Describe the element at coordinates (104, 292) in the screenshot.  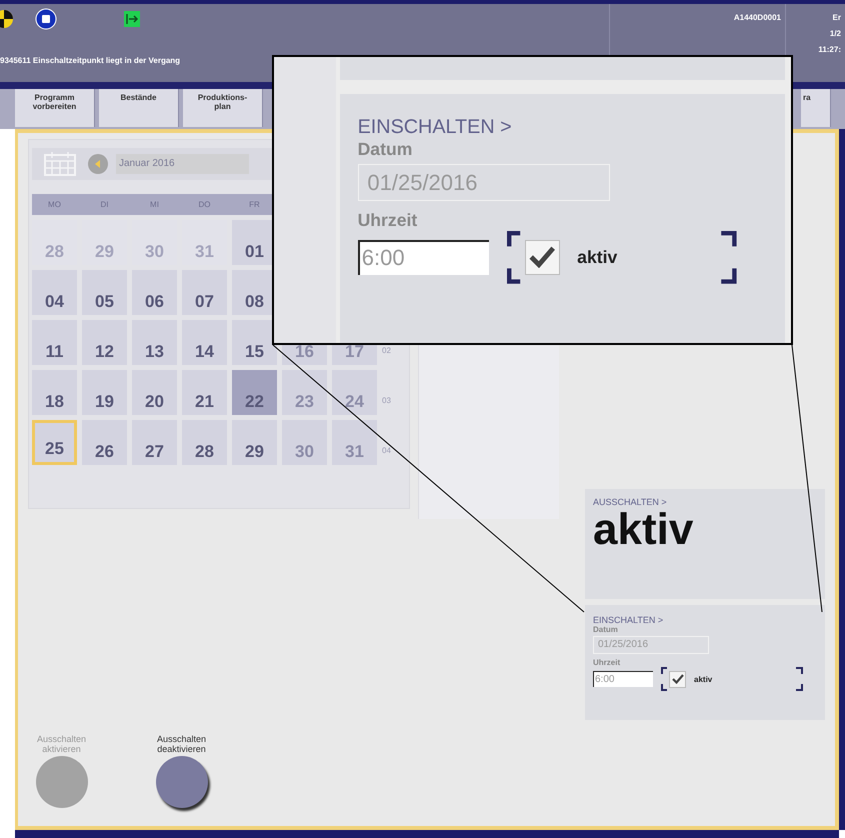
I see `calendar-day: 05` at that location.